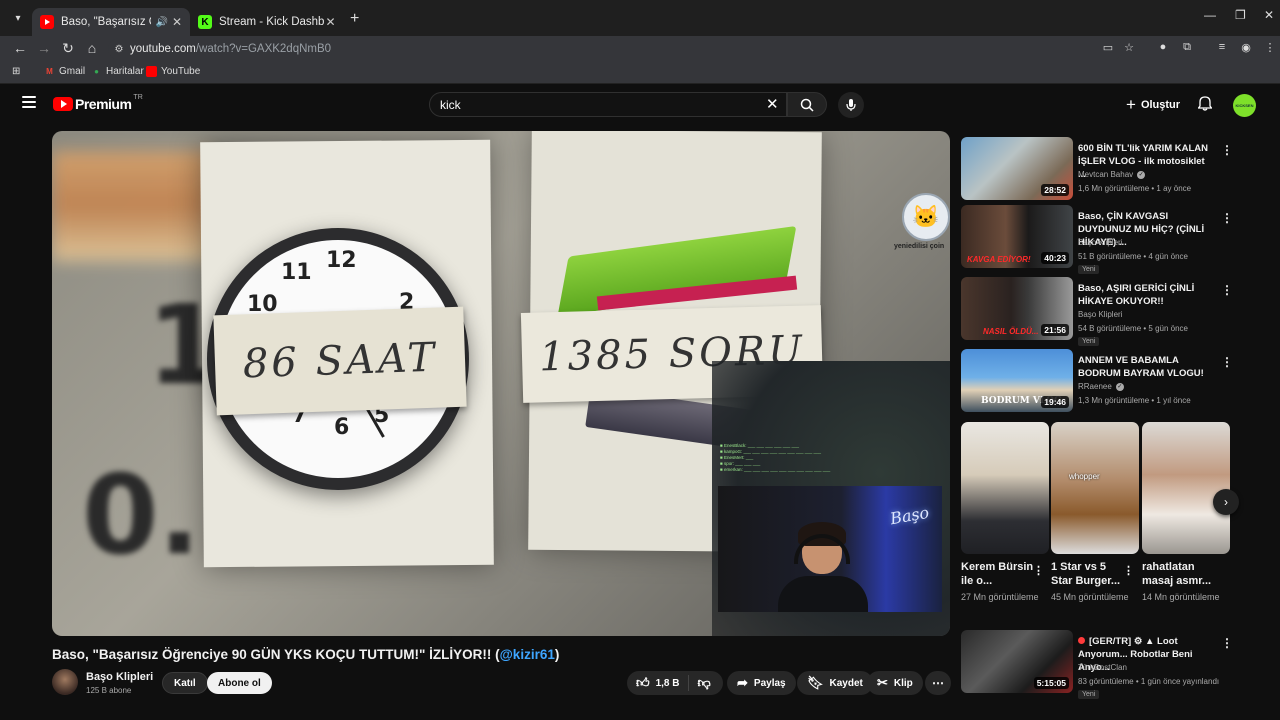 The width and height of the screenshot is (1280, 720). I want to click on video-thumbnail: 5:15:05, so click(1017, 661).